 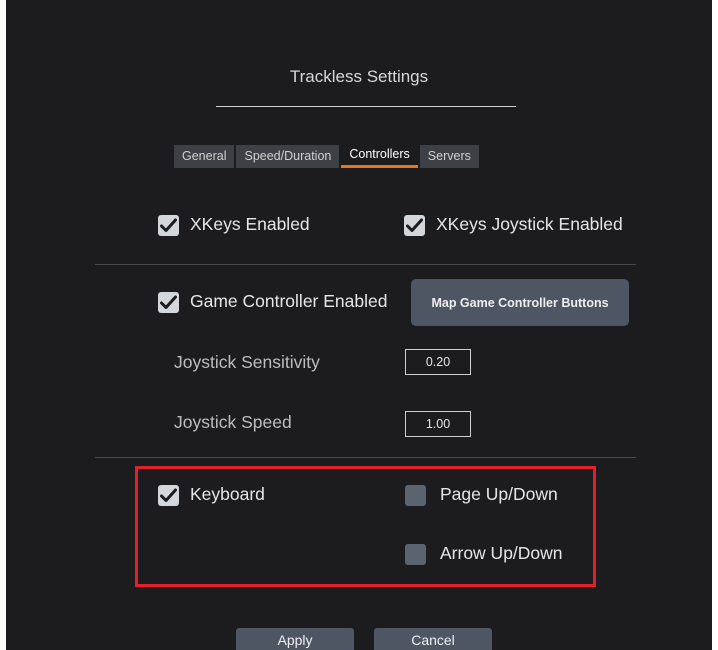 I want to click on joystick-sensitivity-label: Joystick Sensitivity, so click(x=247, y=362).